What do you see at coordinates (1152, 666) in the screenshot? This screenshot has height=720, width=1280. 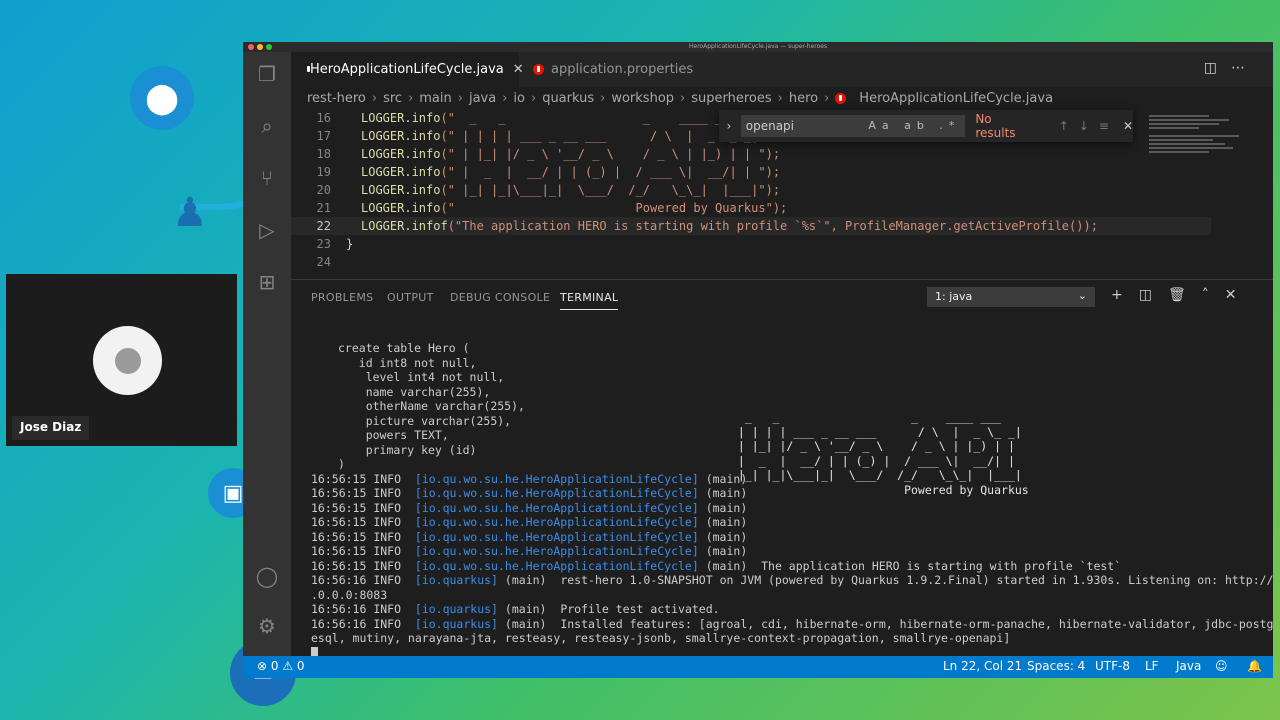 I see `line-ending: LF` at bounding box center [1152, 666].